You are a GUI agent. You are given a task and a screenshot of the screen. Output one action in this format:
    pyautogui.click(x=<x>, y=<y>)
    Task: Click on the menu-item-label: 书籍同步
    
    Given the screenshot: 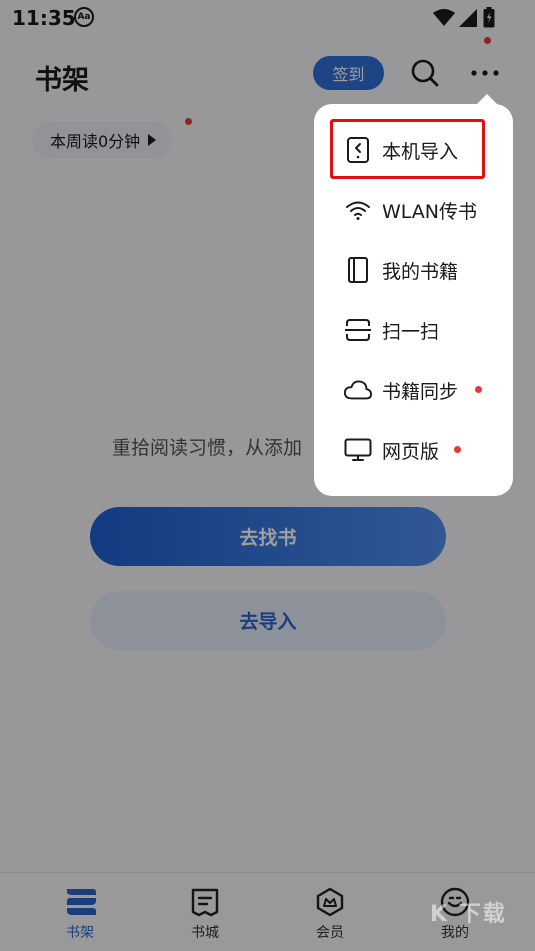 What is the action you would take?
    pyautogui.click(x=420, y=391)
    